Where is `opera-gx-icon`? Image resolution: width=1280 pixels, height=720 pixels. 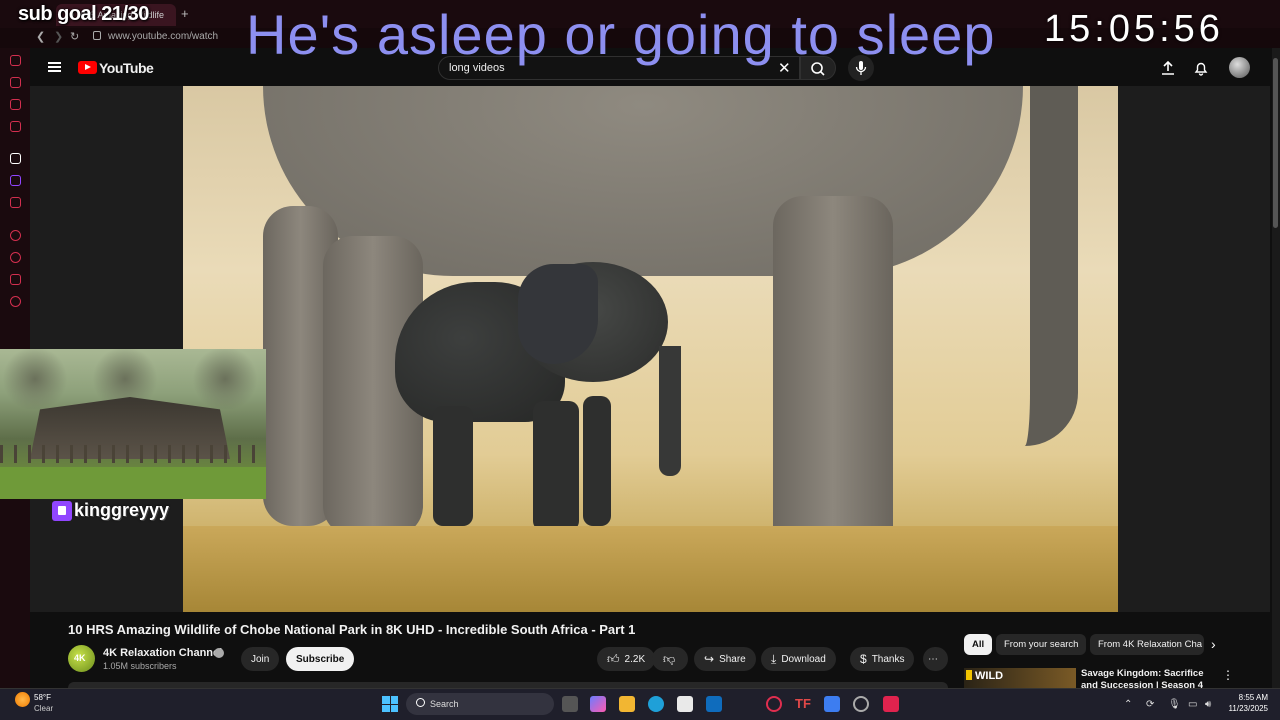
opera-gx-icon is located at coordinates (774, 704).